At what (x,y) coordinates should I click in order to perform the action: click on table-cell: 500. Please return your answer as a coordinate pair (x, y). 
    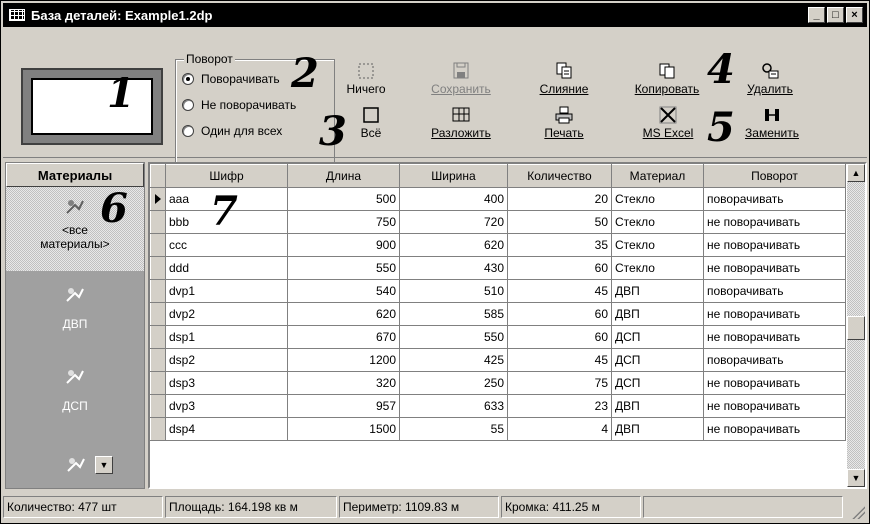
    Looking at the image, I should click on (343, 199).